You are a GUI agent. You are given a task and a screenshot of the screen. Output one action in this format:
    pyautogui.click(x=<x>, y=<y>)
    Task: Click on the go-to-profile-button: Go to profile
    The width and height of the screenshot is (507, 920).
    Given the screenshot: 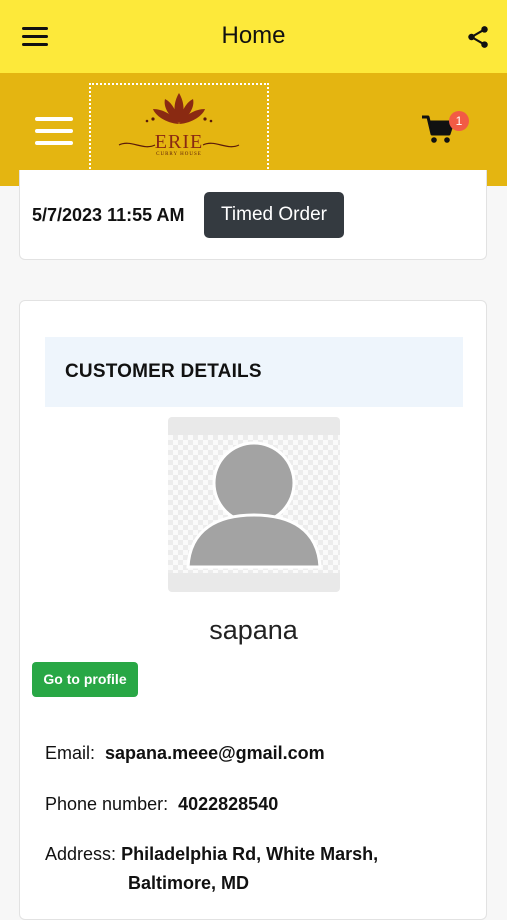 What is the action you would take?
    pyautogui.click(x=85, y=679)
    